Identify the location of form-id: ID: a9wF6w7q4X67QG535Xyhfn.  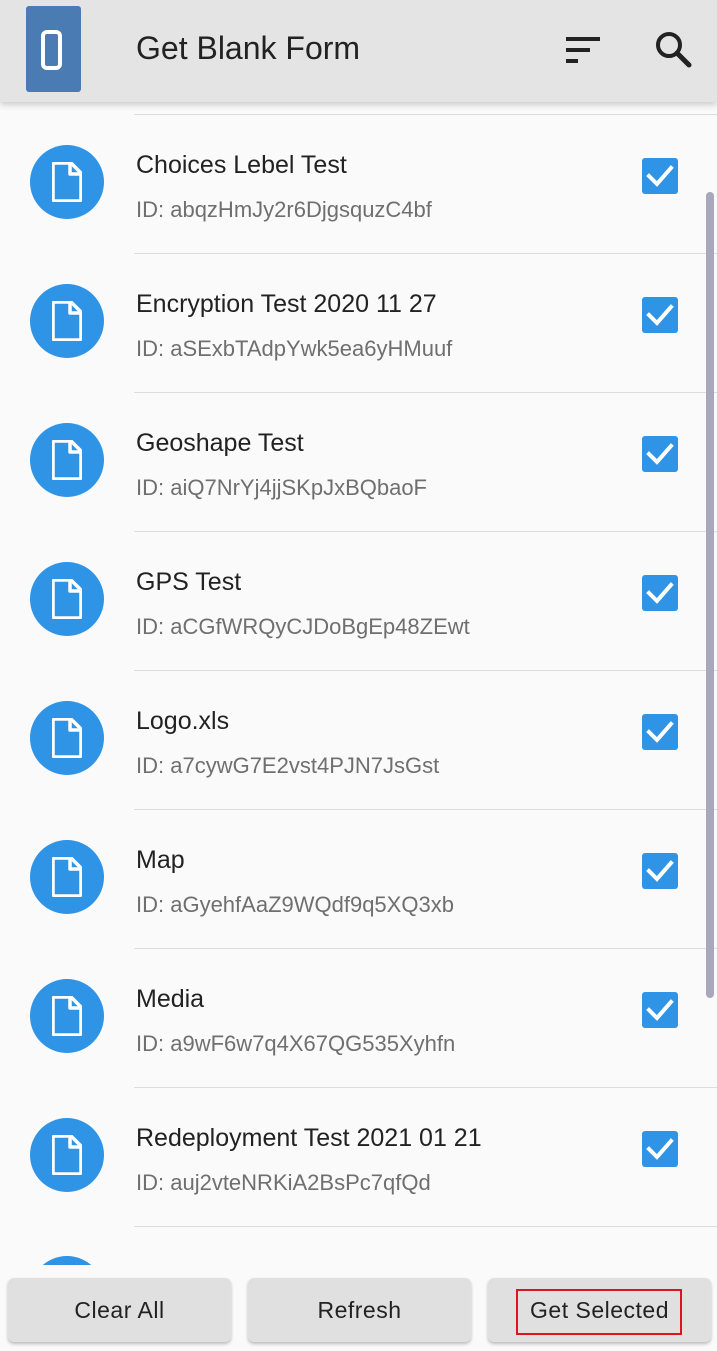
(296, 1043).